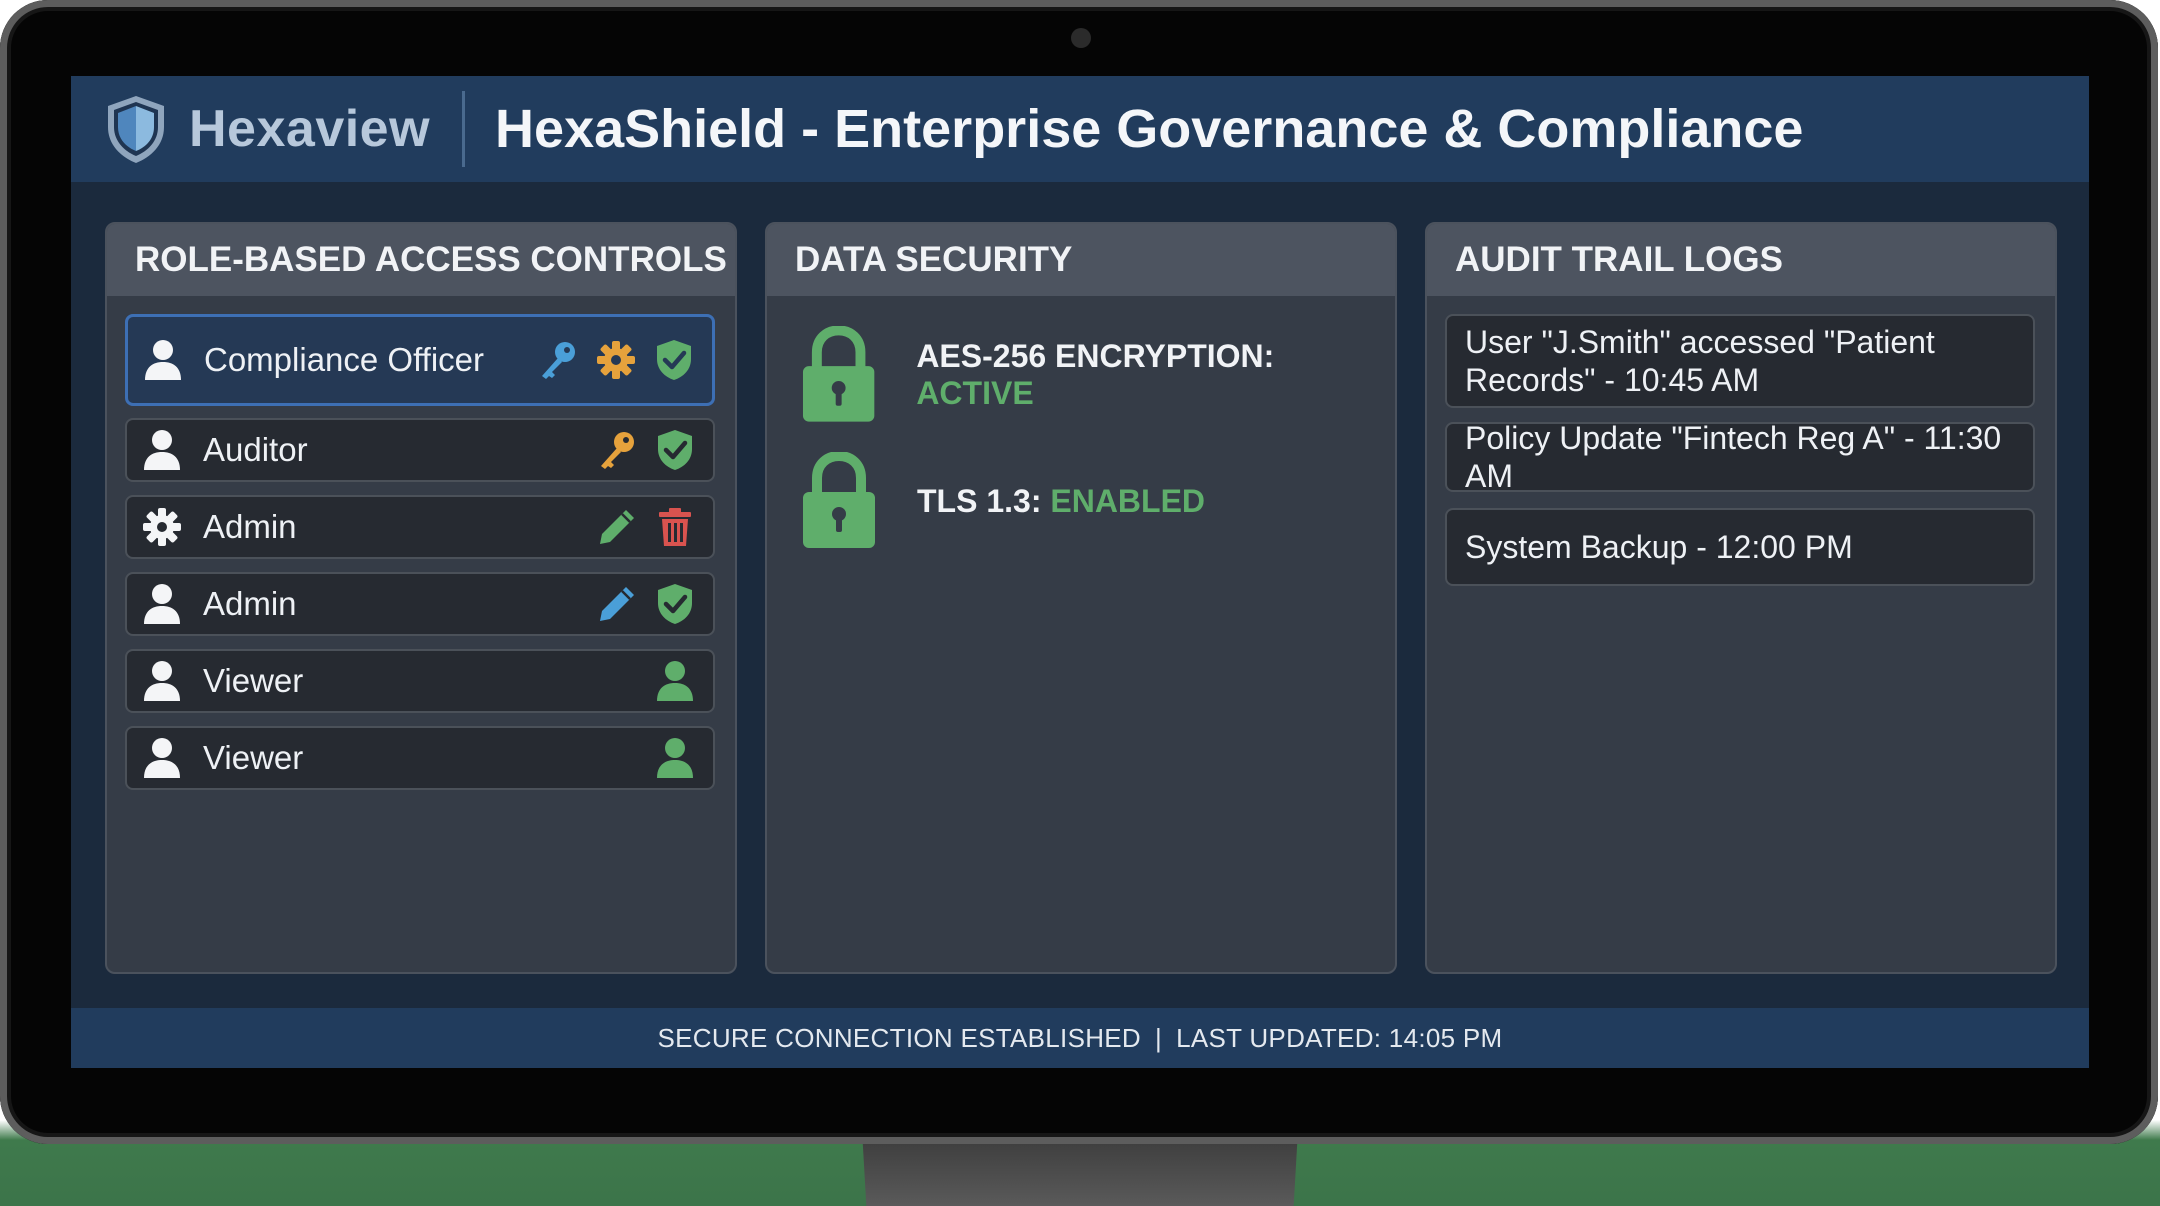  I want to click on trash-icon, so click(675, 527).